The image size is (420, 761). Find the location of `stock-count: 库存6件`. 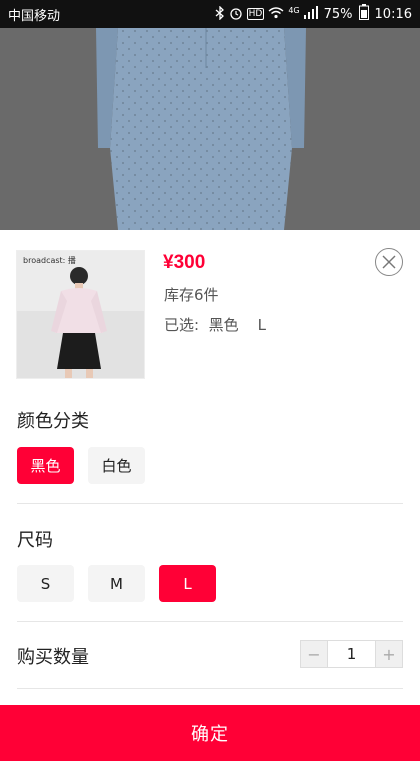

stock-count: 库存6件 is located at coordinates (191, 295).